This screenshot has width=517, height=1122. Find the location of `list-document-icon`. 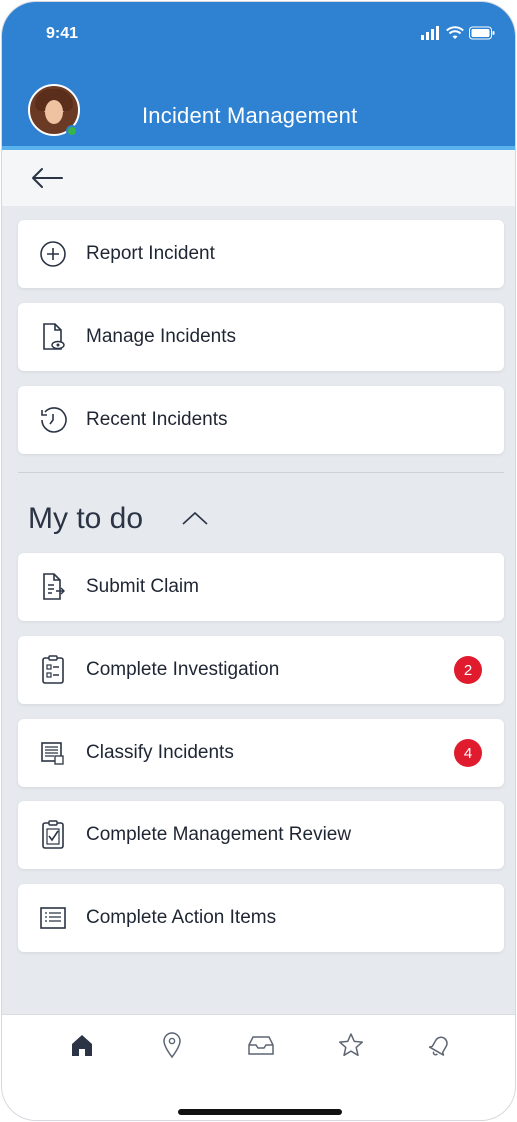

list-document-icon is located at coordinates (53, 753).